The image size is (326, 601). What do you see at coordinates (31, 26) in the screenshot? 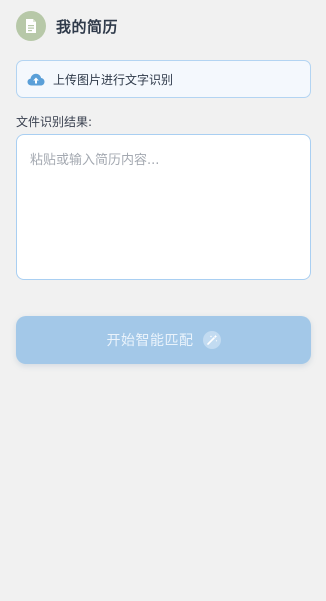
I see `document-icon` at bounding box center [31, 26].